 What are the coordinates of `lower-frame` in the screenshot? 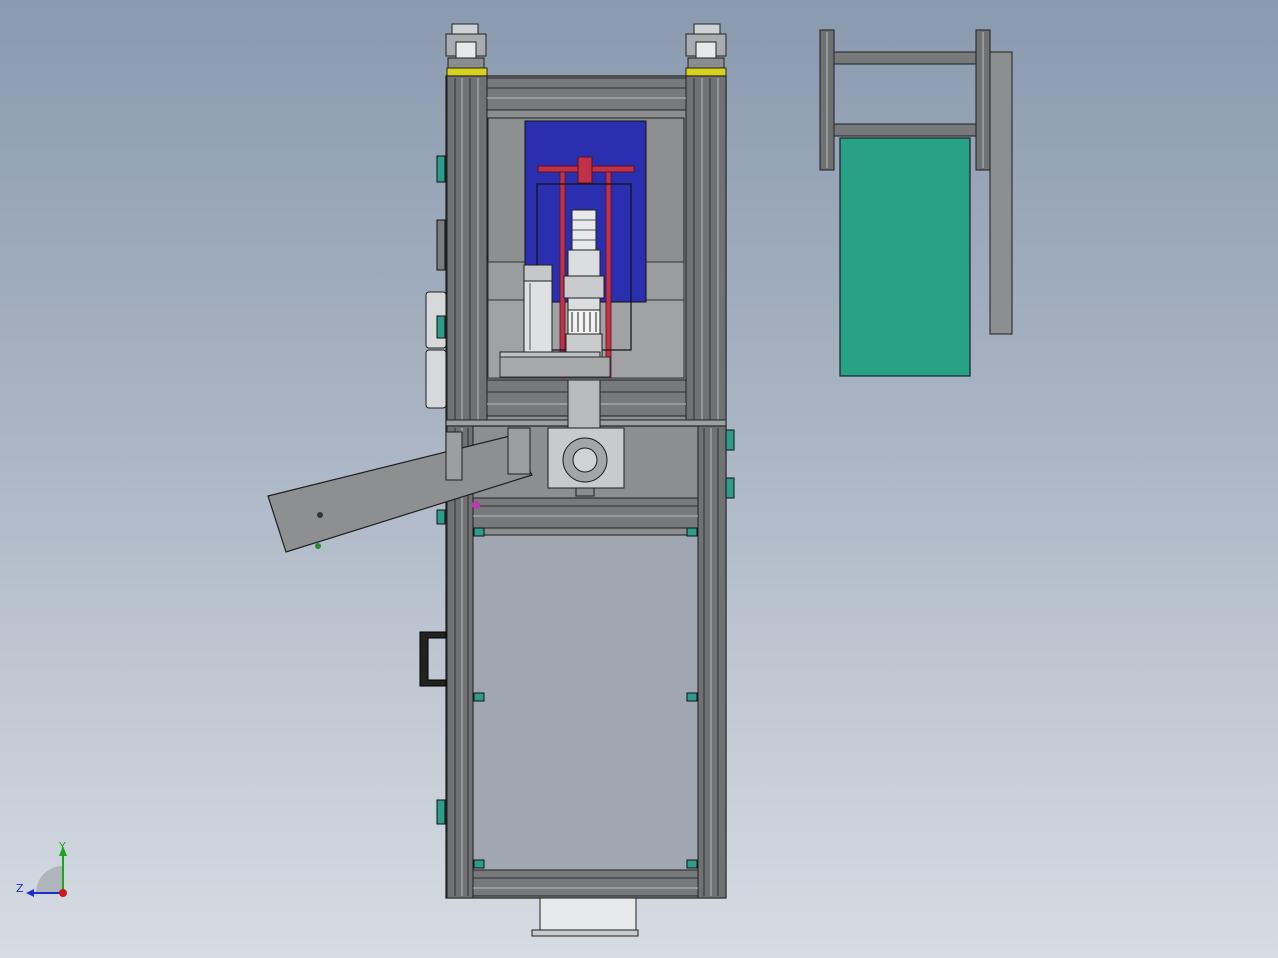 It's located at (586, 662).